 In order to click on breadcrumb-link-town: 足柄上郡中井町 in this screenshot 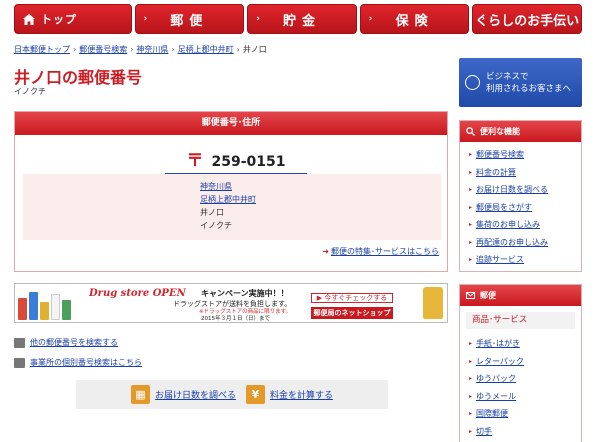, I will do `click(206, 49)`.